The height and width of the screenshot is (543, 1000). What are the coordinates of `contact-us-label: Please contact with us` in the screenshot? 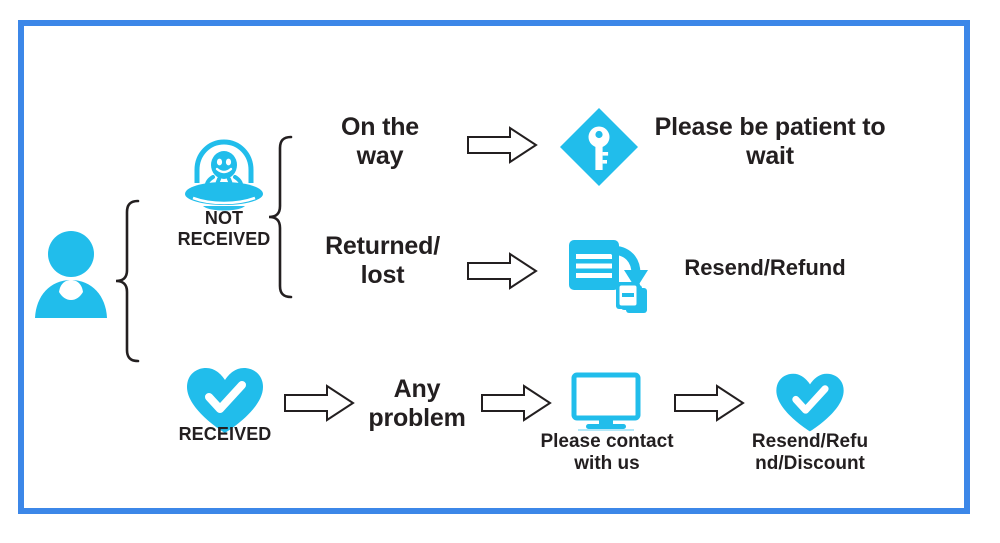 It's located at (607, 453).